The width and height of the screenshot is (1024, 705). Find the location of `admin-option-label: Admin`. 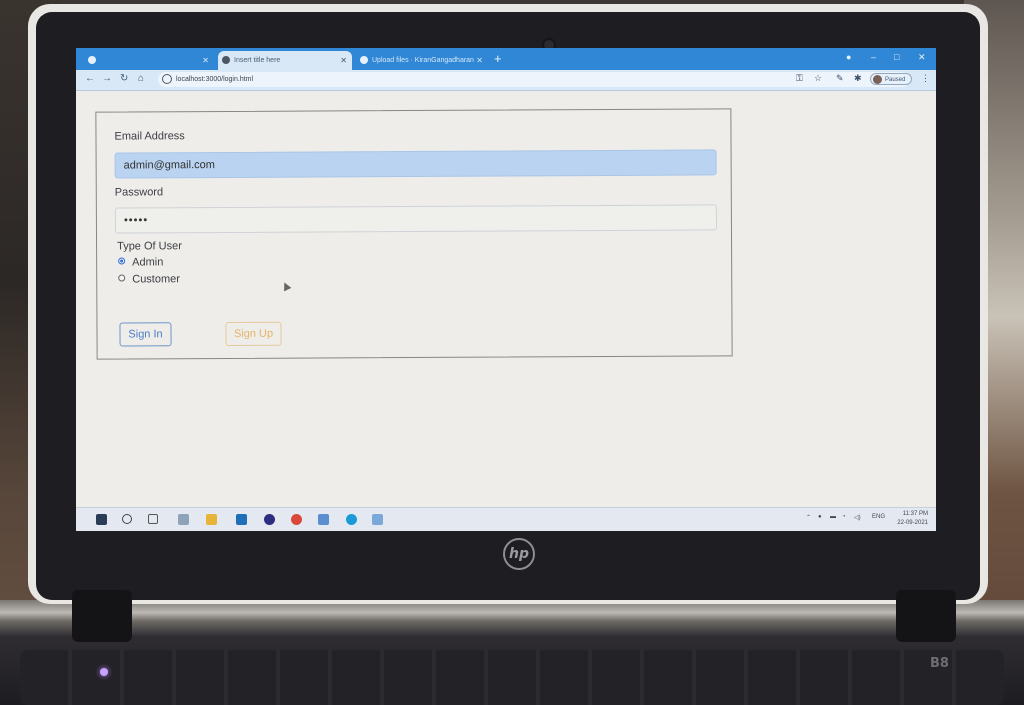

admin-option-label: Admin is located at coordinates (147, 262).